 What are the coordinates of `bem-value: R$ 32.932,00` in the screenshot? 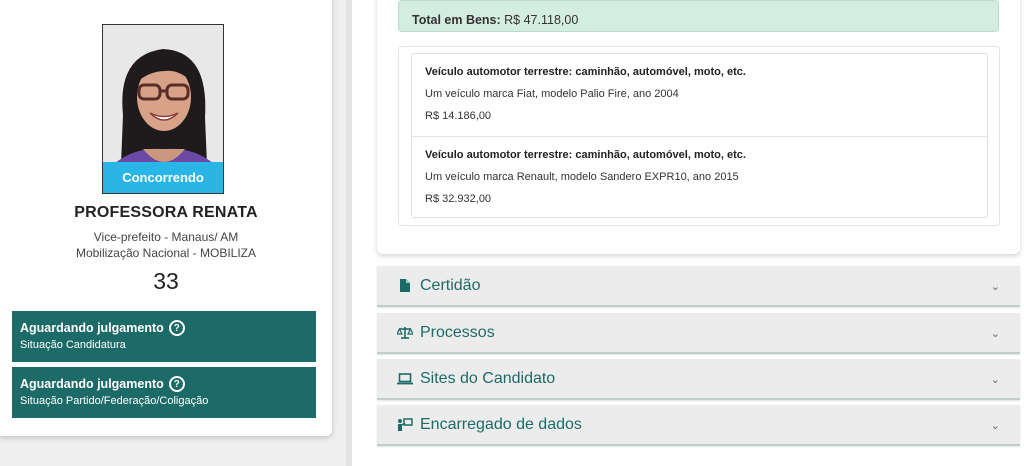 It's located at (458, 199).